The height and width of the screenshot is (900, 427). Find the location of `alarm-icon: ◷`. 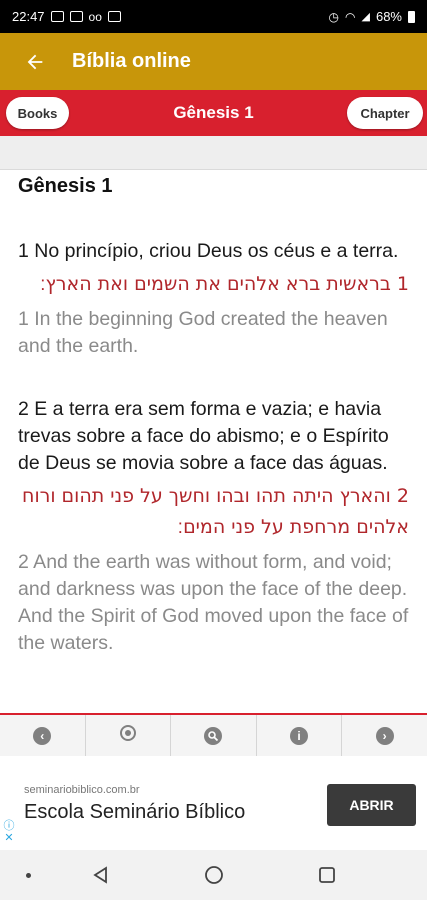

alarm-icon: ◷ is located at coordinates (334, 16).